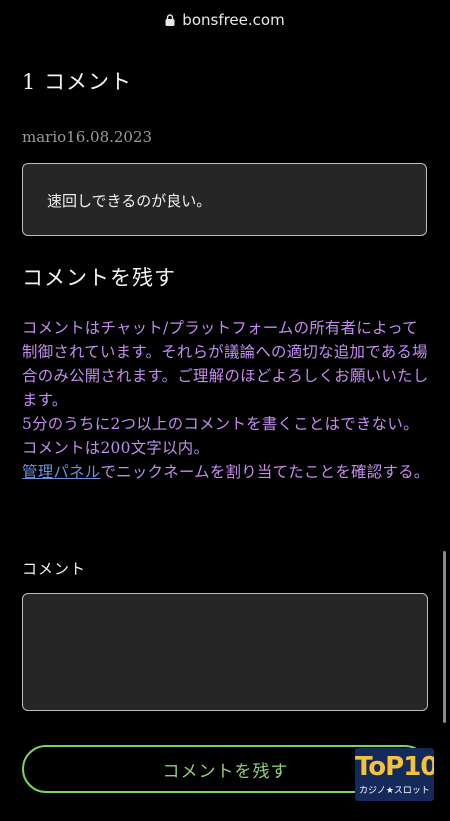 The image size is (450, 821). Describe the element at coordinates (99, 278) in the screenshot. I see `leave-comment-heading: コメントを残す` at that location.